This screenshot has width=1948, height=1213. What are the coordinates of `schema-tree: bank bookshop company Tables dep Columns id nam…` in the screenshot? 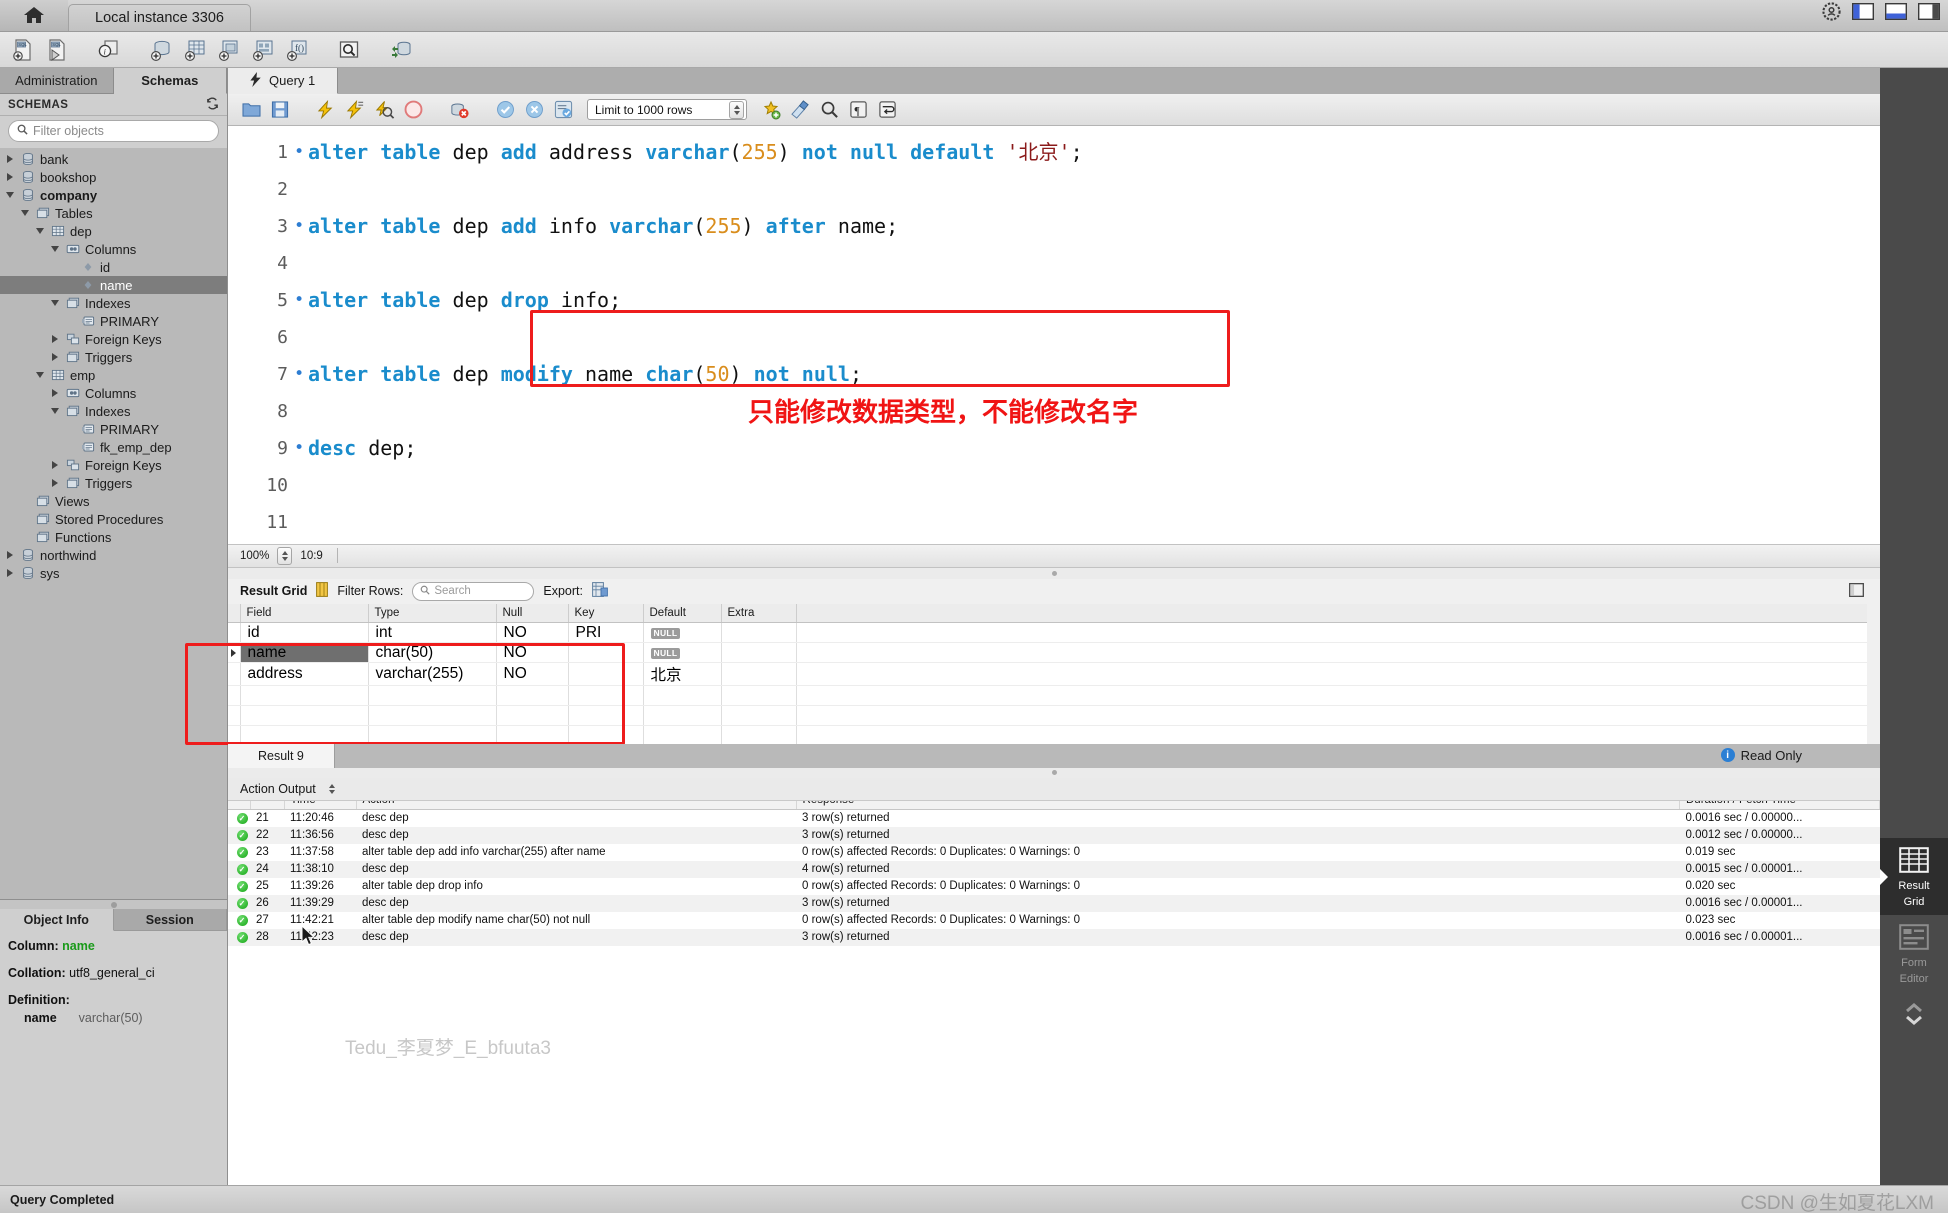 It's located at (113, 523).